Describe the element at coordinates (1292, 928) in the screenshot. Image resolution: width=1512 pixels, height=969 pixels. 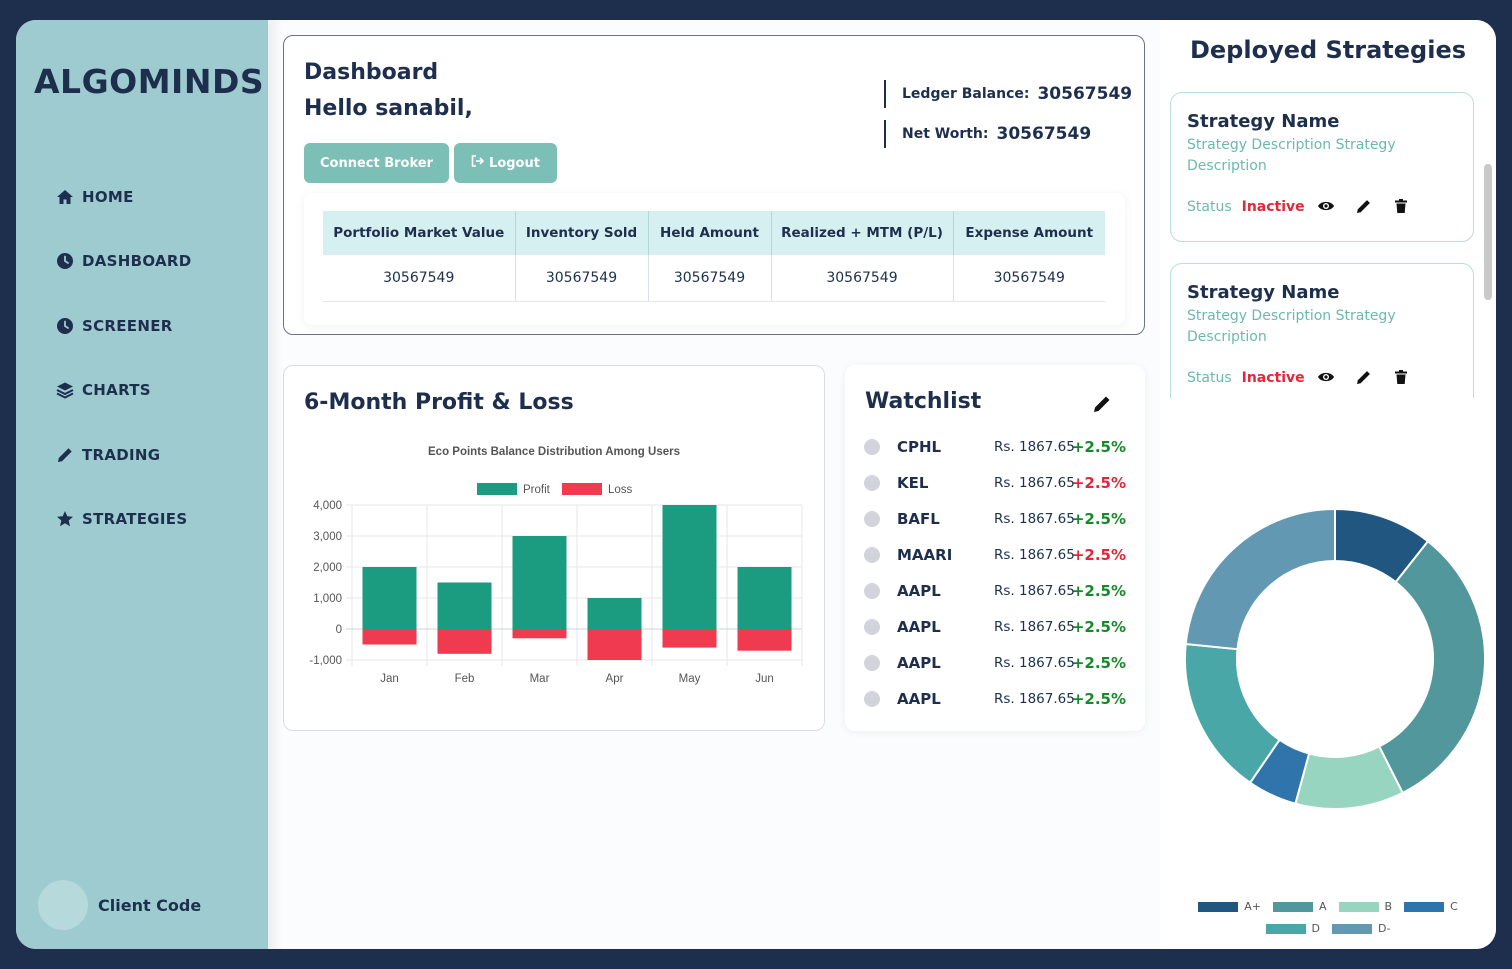
I see `legend-item: D` at that location.